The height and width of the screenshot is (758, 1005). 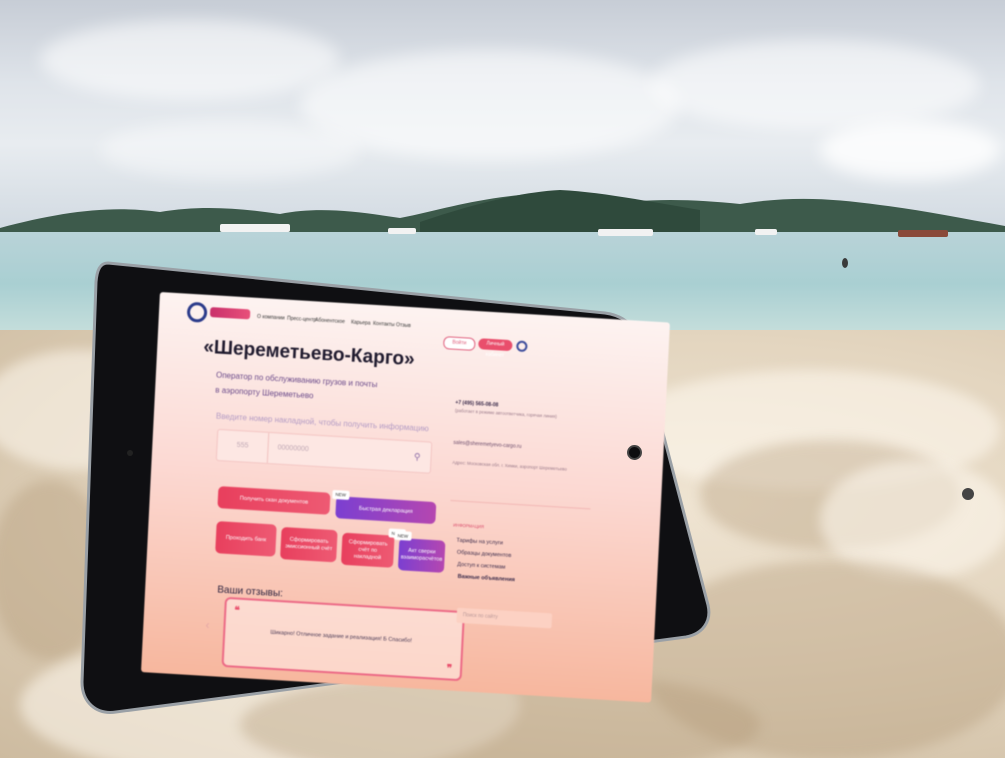 I want to click on page-title: «Шереметьево-Карго», so click(x=309, y=353).